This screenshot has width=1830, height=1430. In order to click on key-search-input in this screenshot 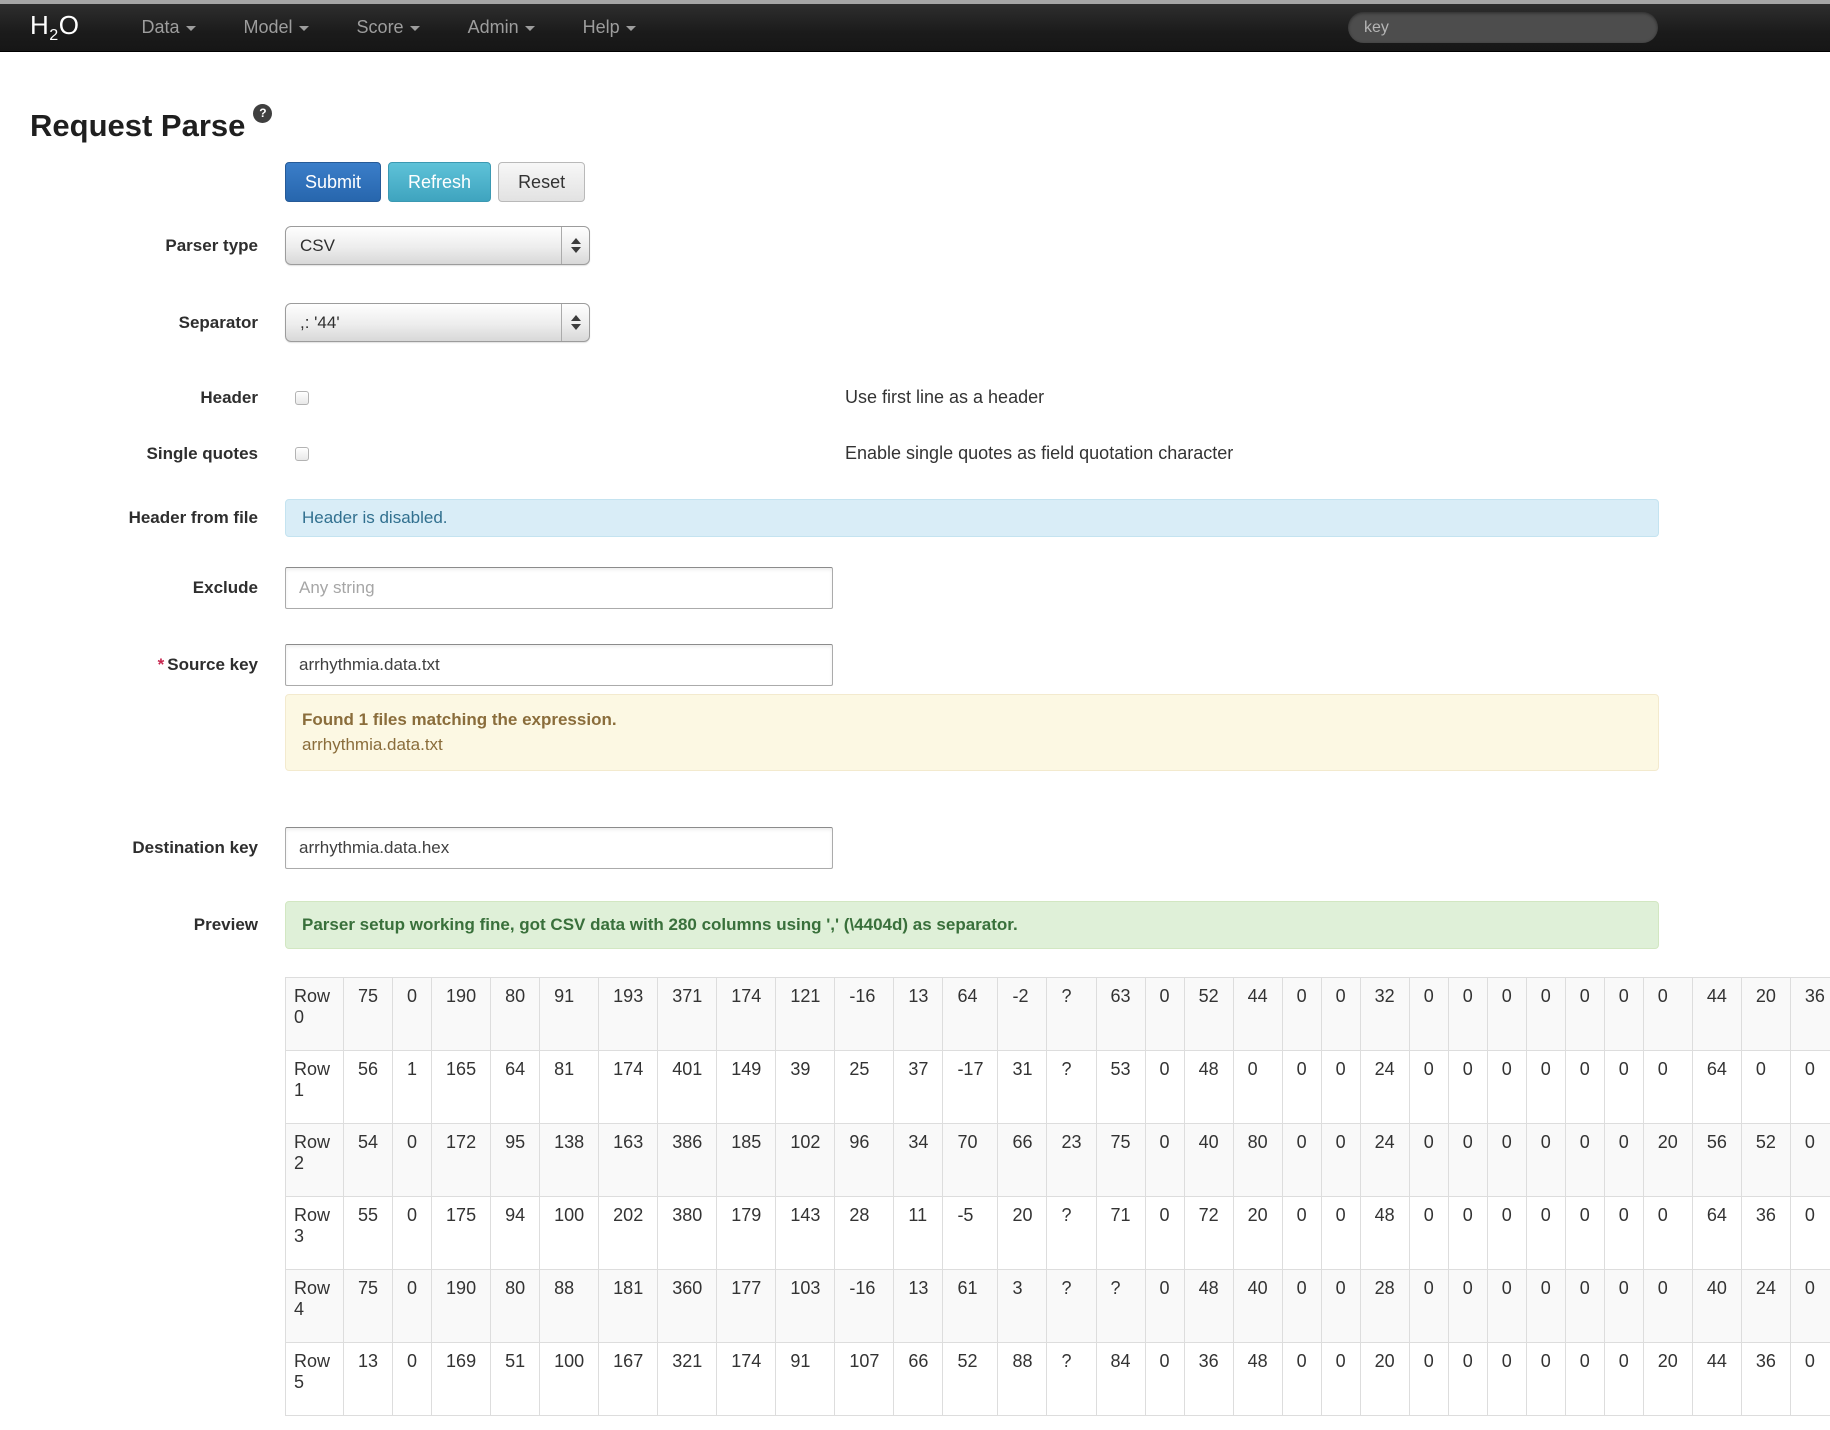, I will do `click(1503, 27)`.